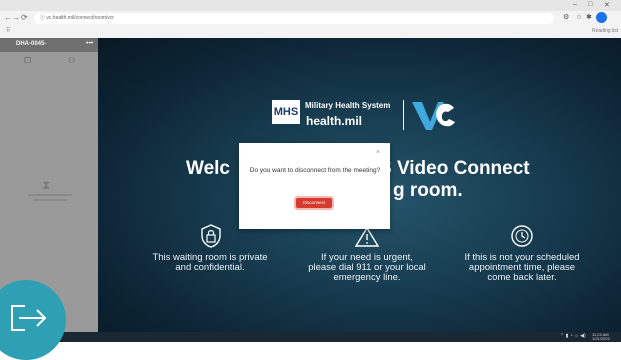 Image resolution: width=621 pixels, height=360 pixels. What do you see at coordinates (310, 32) in the screenshot?
I see `bookmarks-bar: ⠿ Reading list` at bounding box center [310, 32].